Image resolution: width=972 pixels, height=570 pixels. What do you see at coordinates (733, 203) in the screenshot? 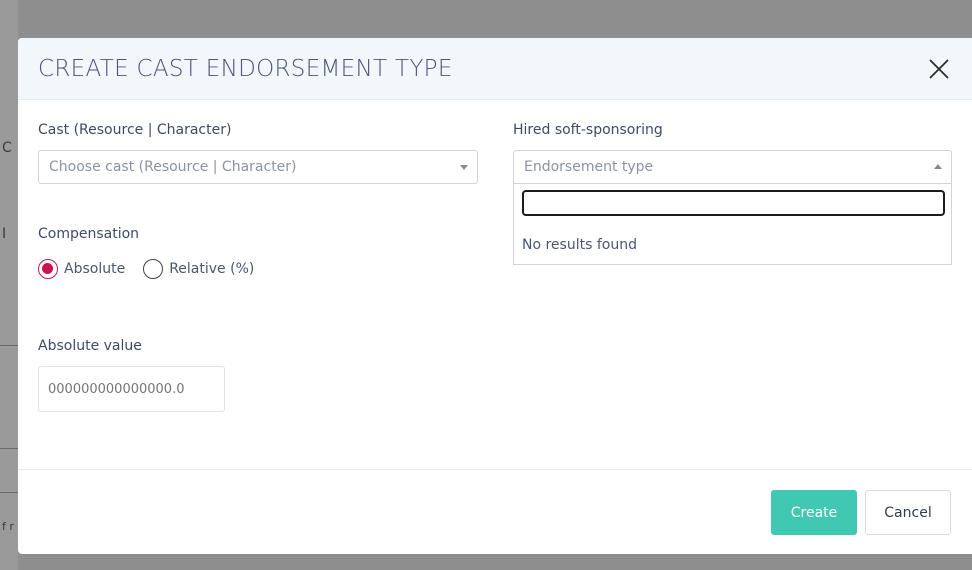
I see `dropdown-search-input` at bounding box center [733, 203].